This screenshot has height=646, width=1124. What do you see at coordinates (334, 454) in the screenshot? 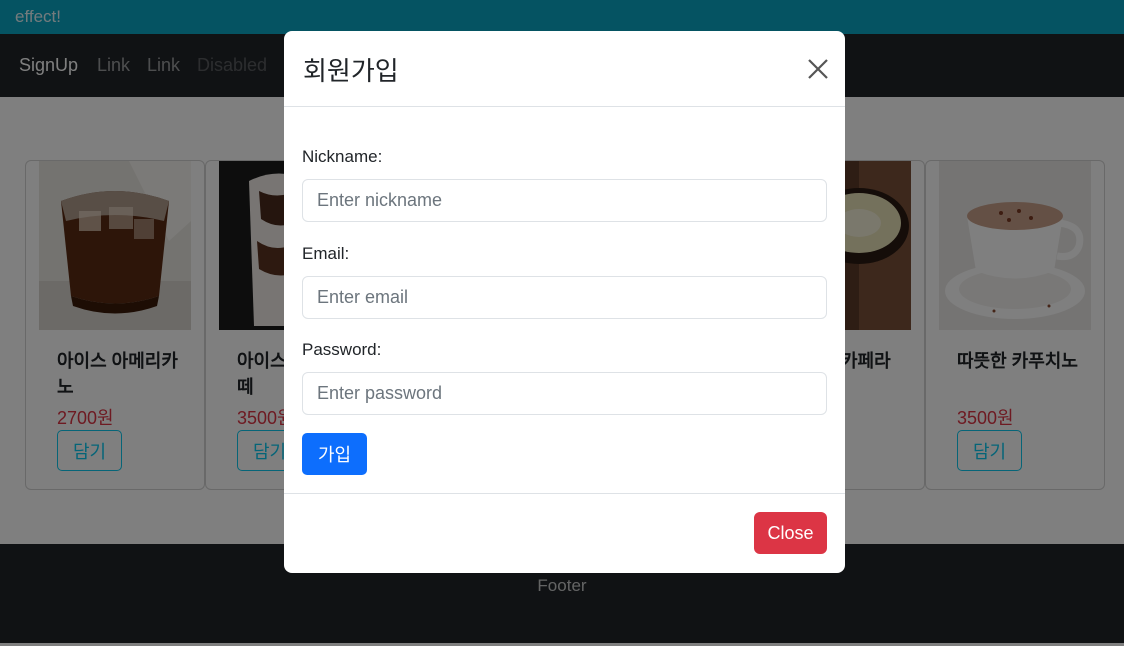
I see `signup-submit-button: 가입` at bounding box center [334, 454].